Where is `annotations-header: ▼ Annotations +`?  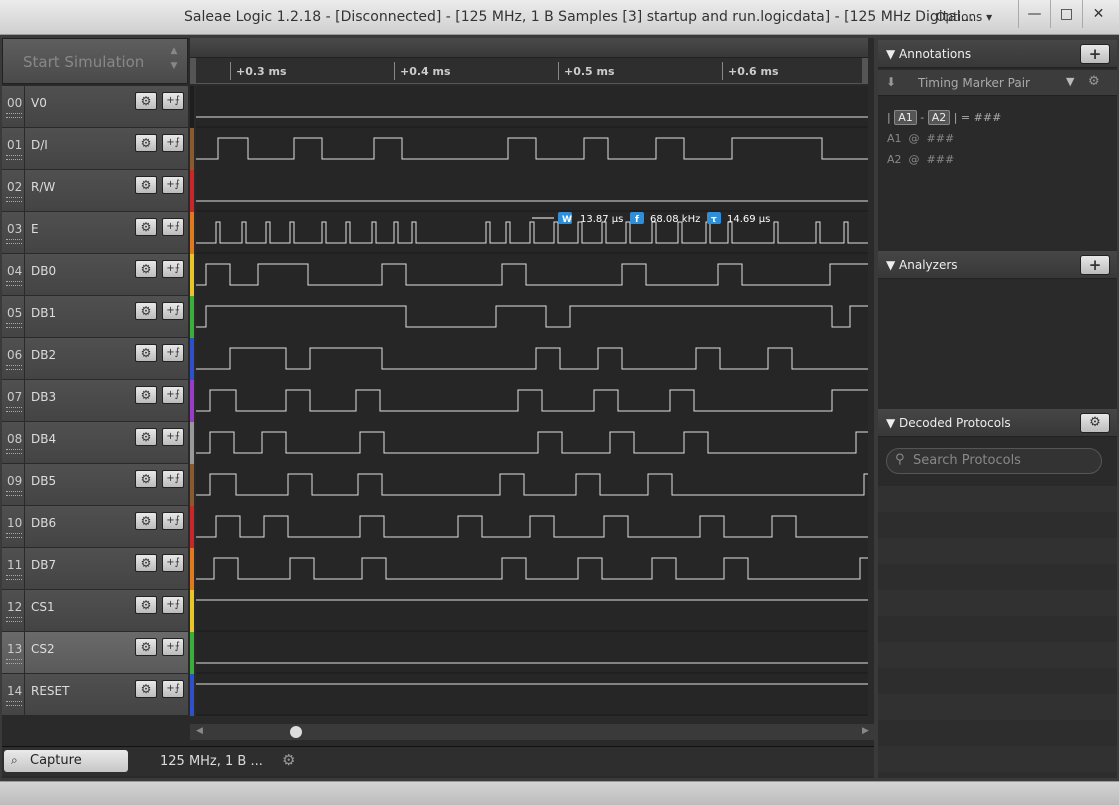
annotations-header: ▼ Annotations + is located at coordinates (997, 54).